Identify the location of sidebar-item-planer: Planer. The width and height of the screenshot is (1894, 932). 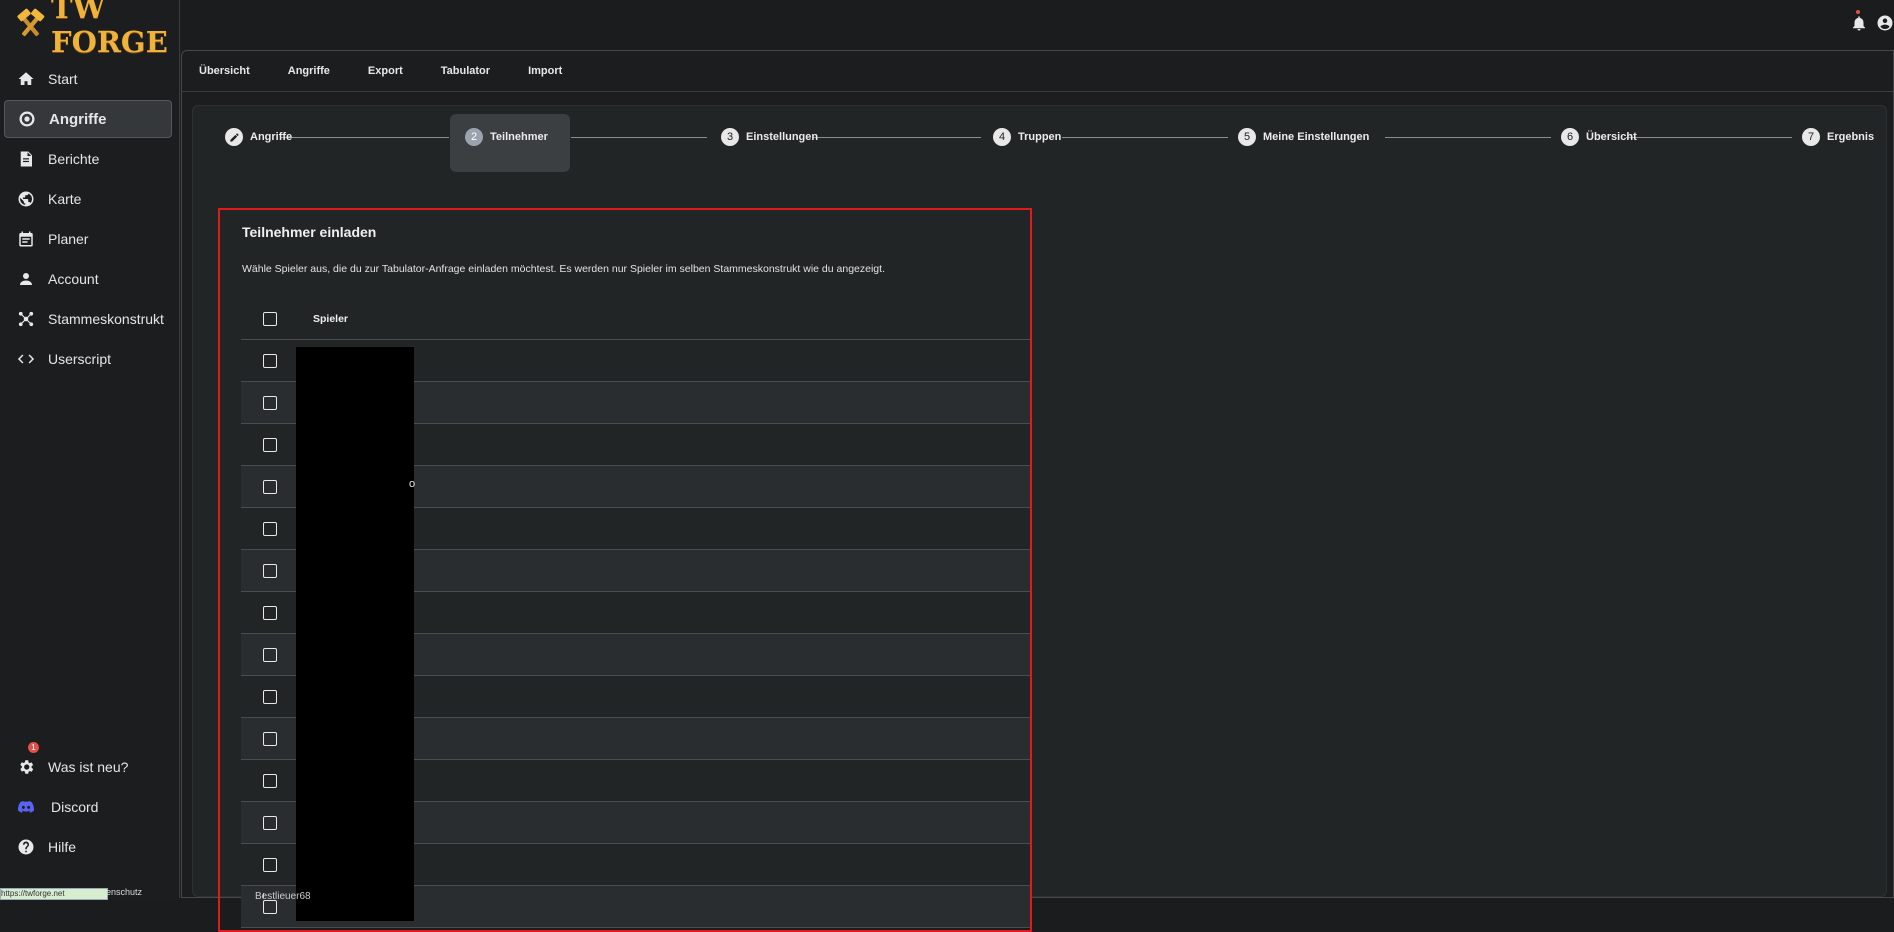
(88, 239).